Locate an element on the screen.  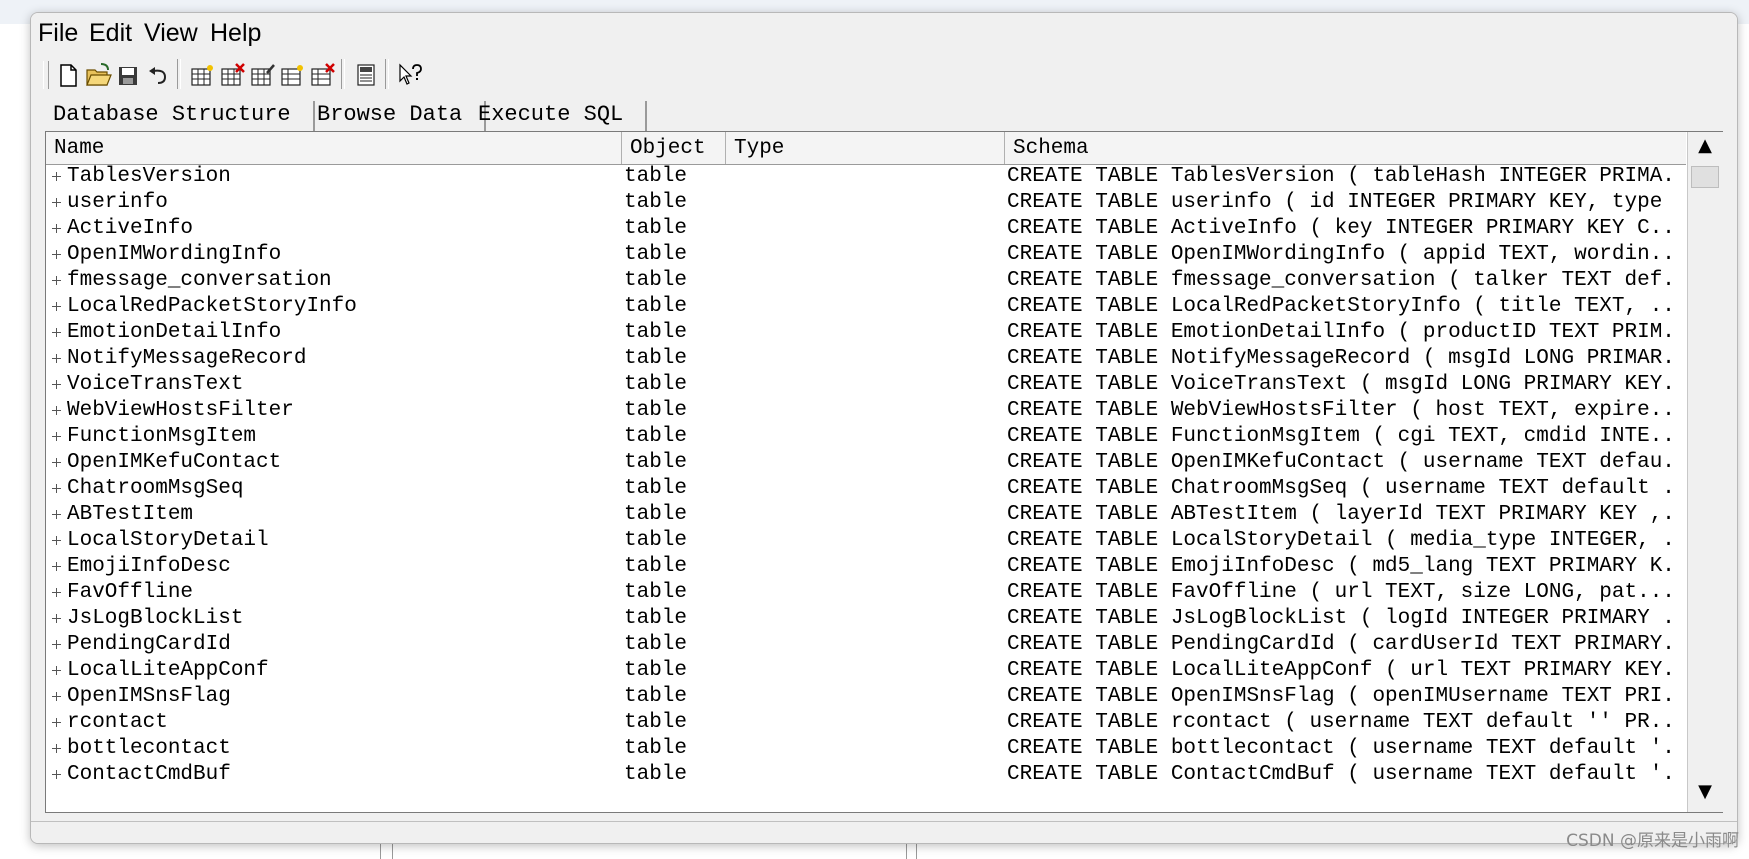
tab-execute-sql: Execute SQL is located at coordinates (552, 116).